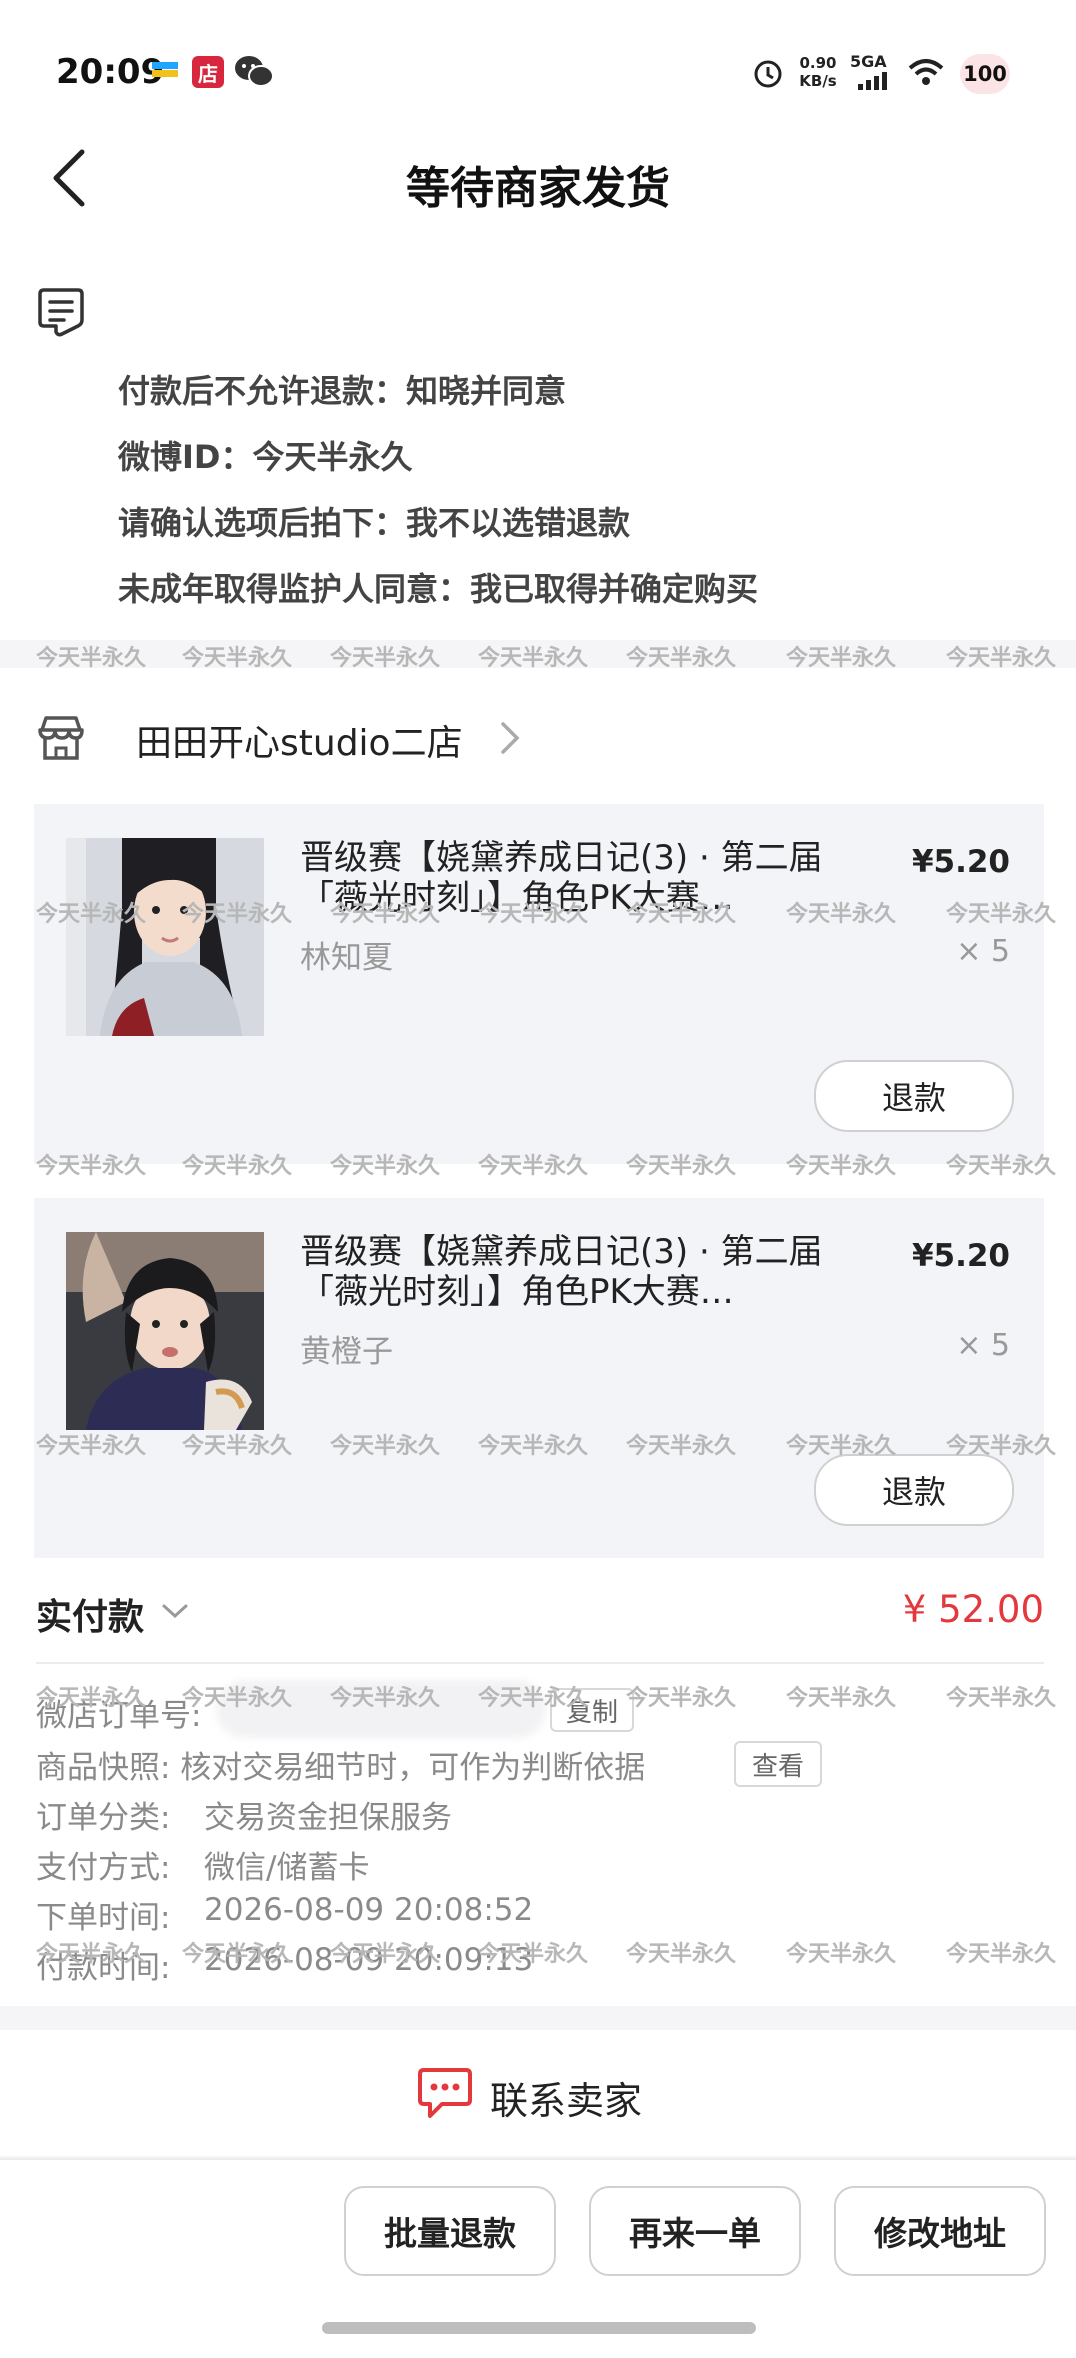 Image resolution: width=1076 pixels, height=2358 pixels. Describe the element at coordinates (940, 2231) in the screenshot. I see `edit-address-button: 修改地址` at that location.